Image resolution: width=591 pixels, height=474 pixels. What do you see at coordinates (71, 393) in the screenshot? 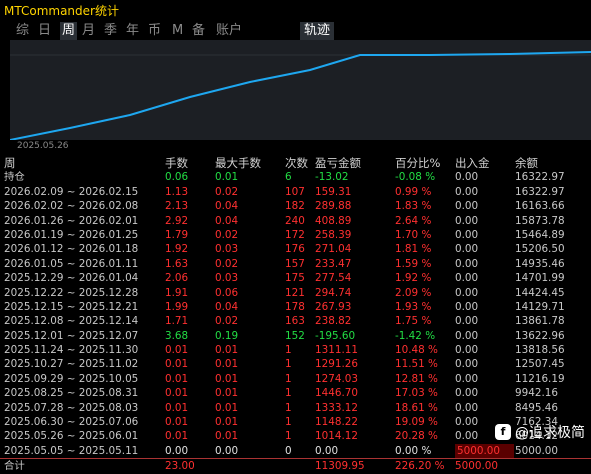
I see `cell-week: 2025.08.25 ~ 2025.08.31` at bounding box center [71, 393].